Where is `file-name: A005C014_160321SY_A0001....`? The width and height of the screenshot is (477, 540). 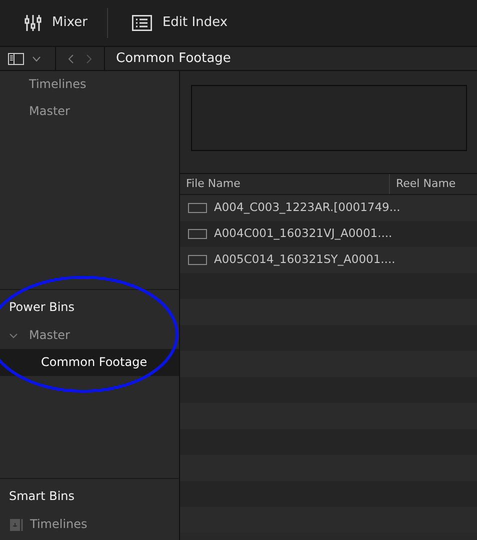
file-name: A005C014_160321SY_A0001.... is located at coordinates (305, 259).